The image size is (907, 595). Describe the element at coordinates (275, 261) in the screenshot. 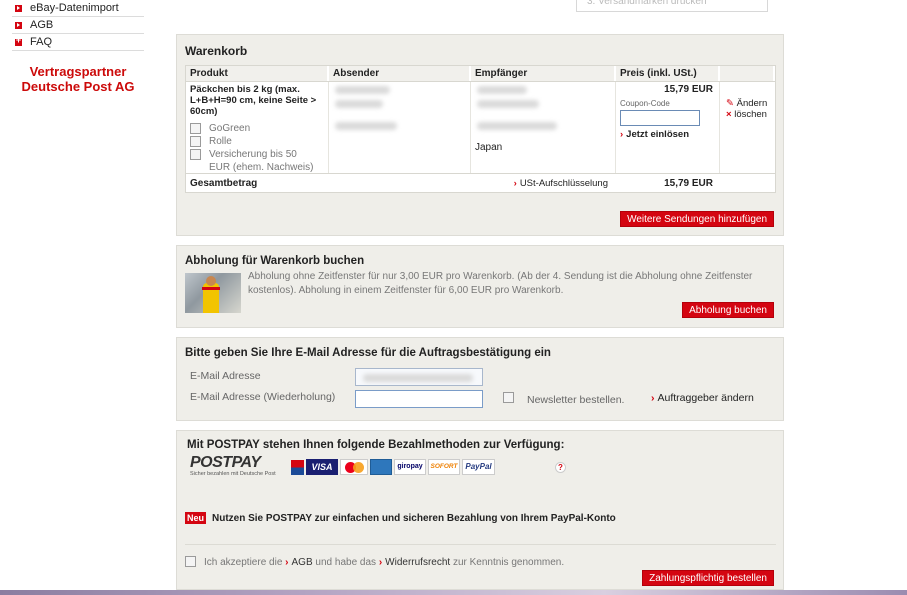

I see `pickup-title: Abholung für Warenkorb buchen` at that location.